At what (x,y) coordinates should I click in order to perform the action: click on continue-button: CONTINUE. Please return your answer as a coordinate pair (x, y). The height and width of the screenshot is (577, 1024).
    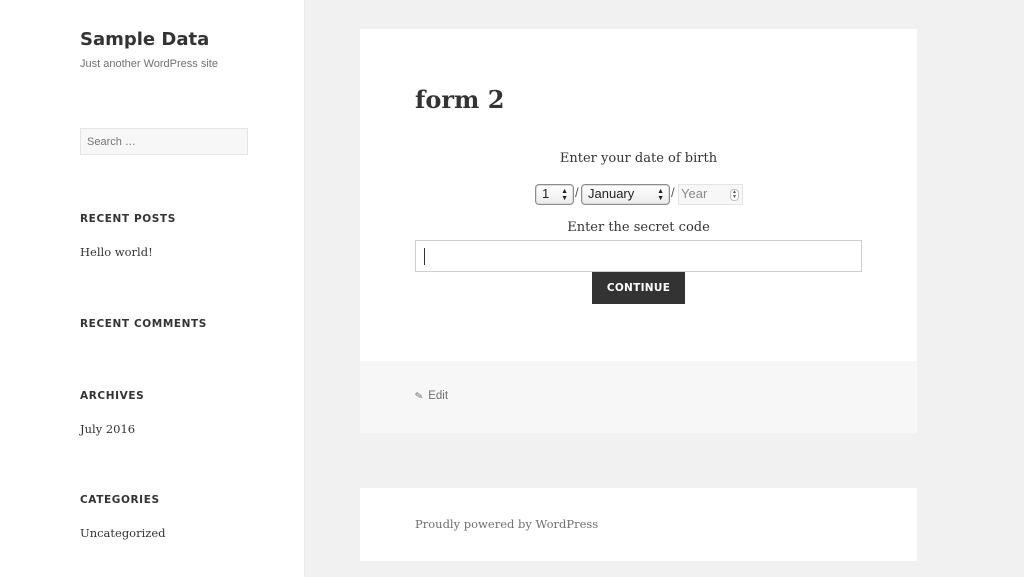
    Looking at the image, I should click on (638, 288).